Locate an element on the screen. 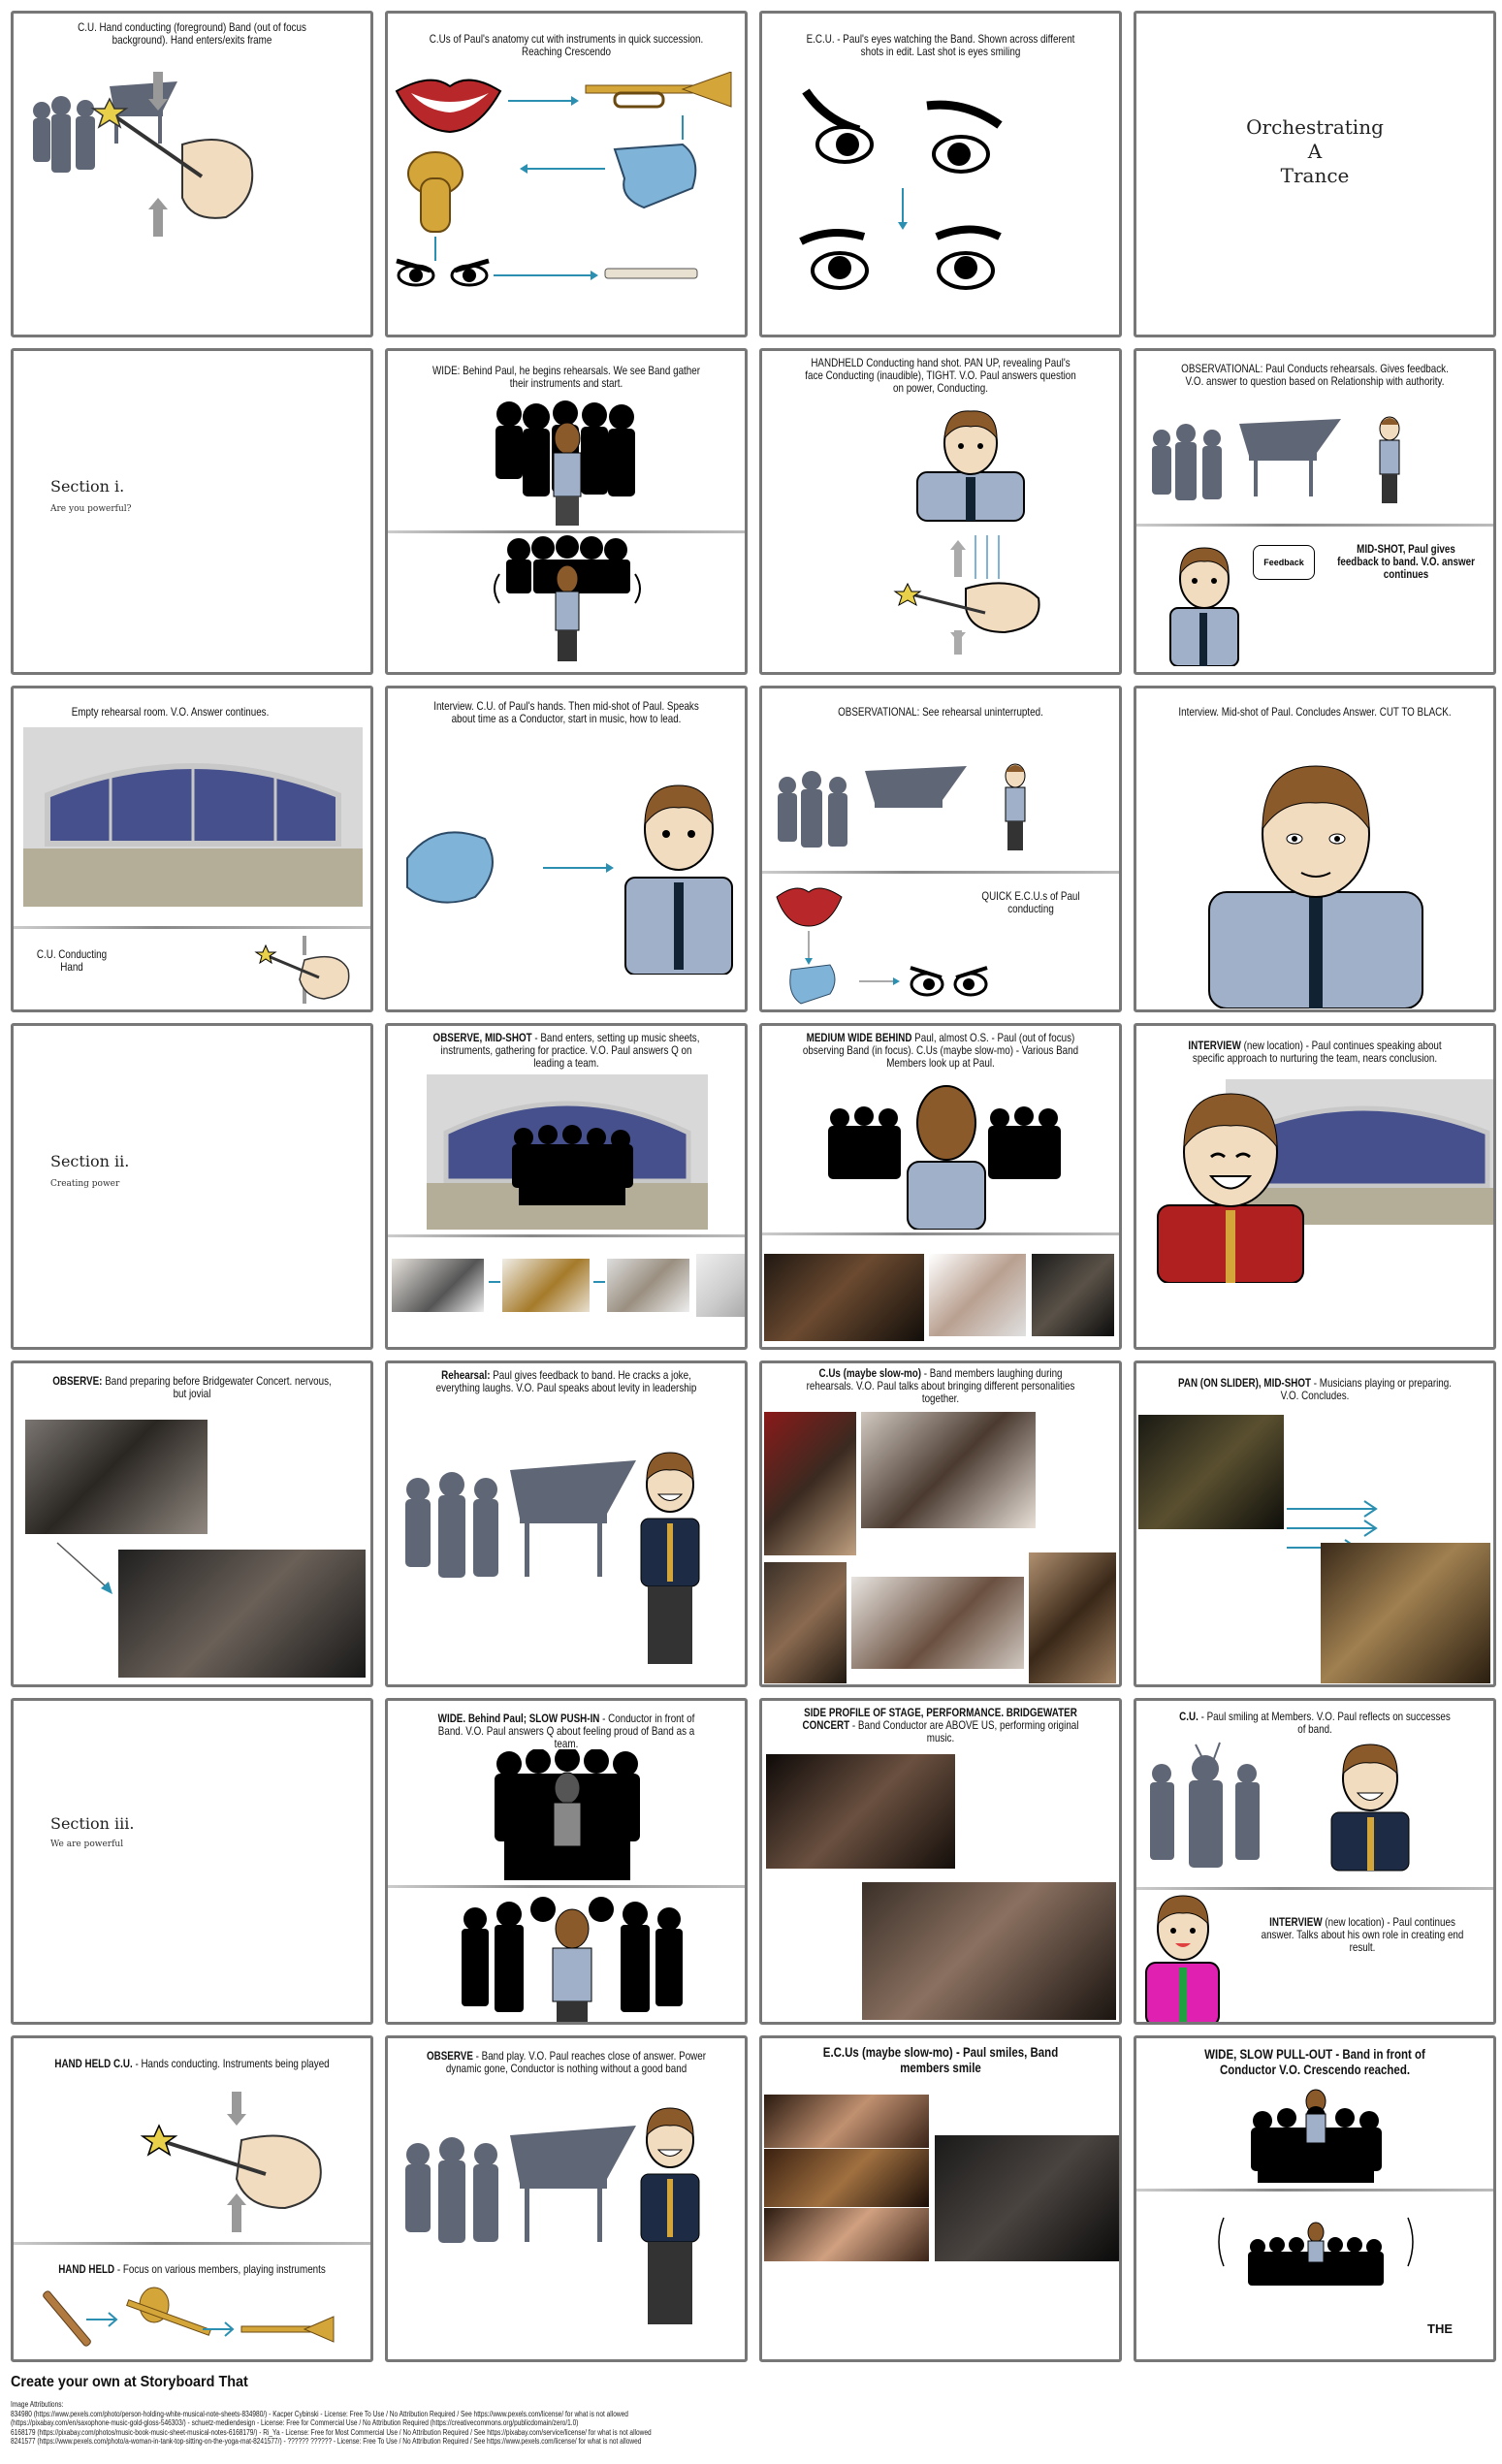  caption-bold: HAND HELD C.U. is located at coordinates (93, 2063).